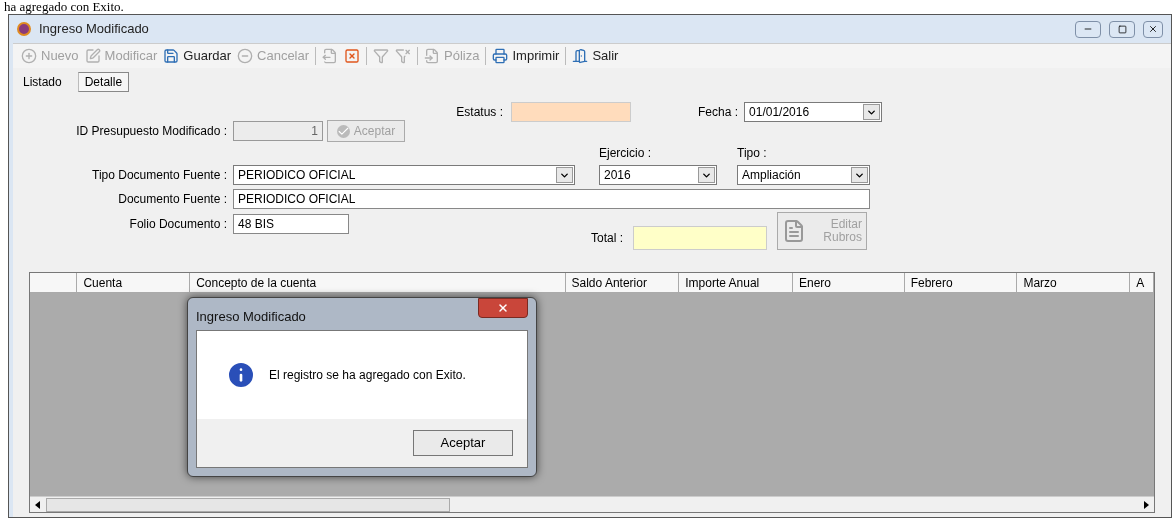  I want to click on toolbar-icon-button, so click(352, 56).